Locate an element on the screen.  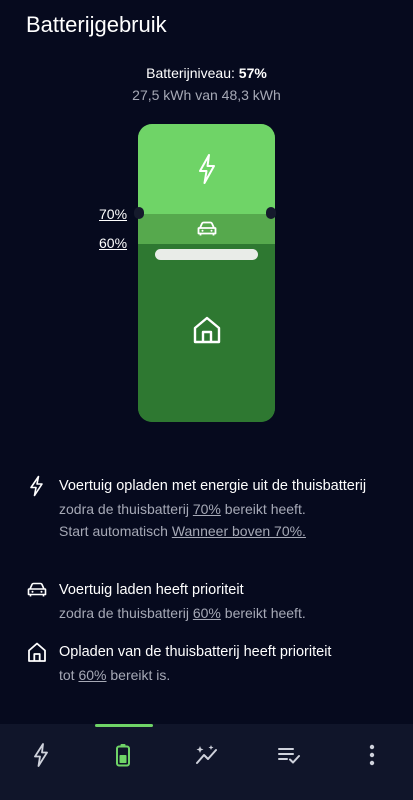
battery-energy-text: 27,5 kWh van 48,3 kWh is located at coordinates (206, 95).